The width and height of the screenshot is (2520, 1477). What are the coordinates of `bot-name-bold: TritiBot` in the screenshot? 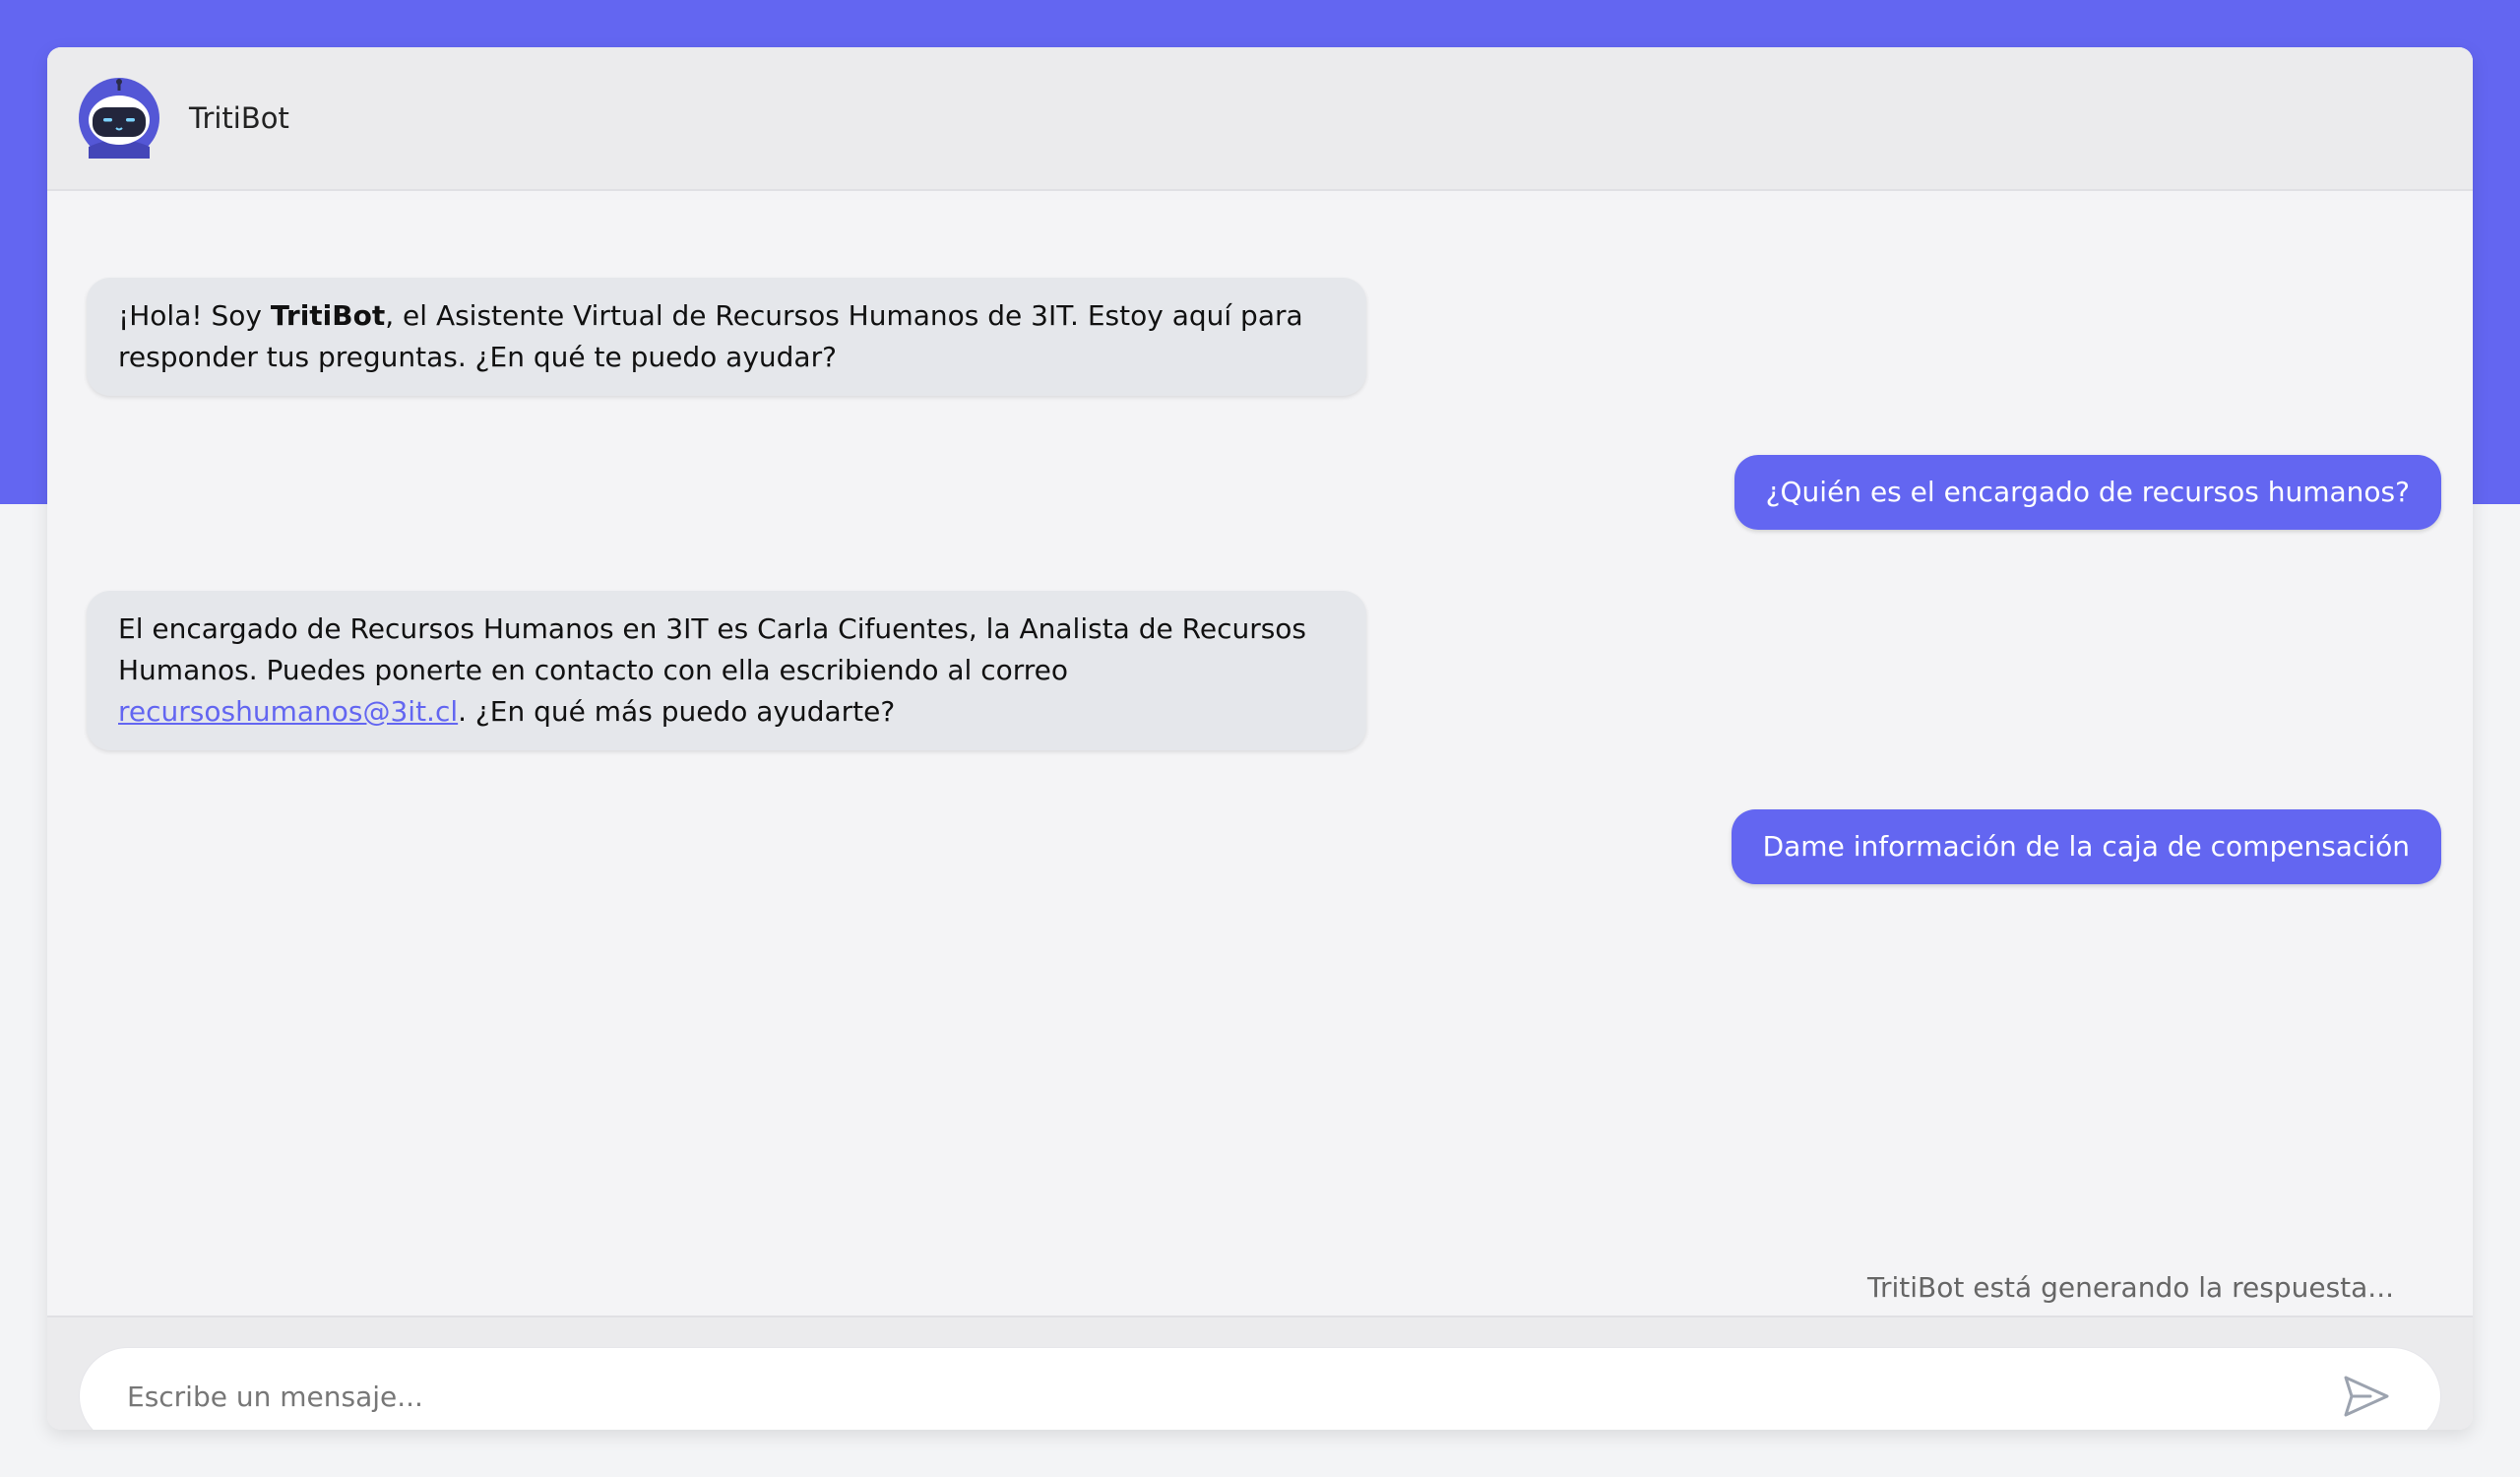 It's located at (328, 316).